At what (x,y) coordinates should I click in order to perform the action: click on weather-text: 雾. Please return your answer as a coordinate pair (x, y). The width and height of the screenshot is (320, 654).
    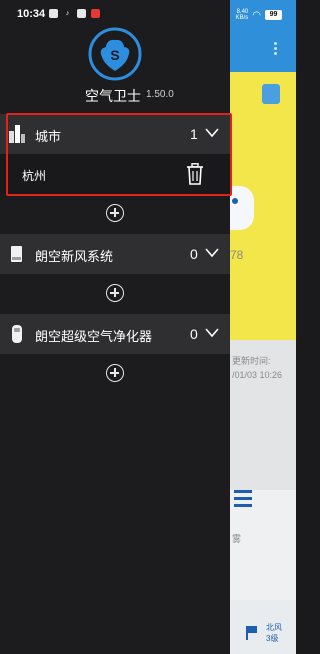
    Looking at the image, I should click on (237, 539).